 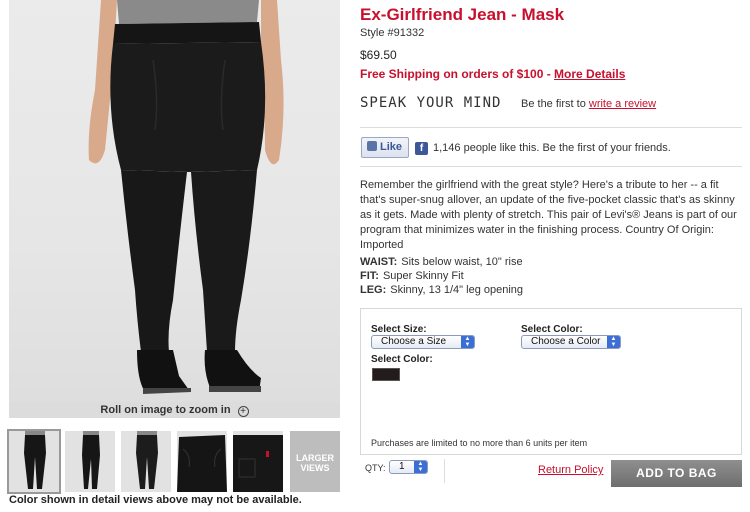 I want to click on size-label: Select Size:, so click(x=399, y=329).